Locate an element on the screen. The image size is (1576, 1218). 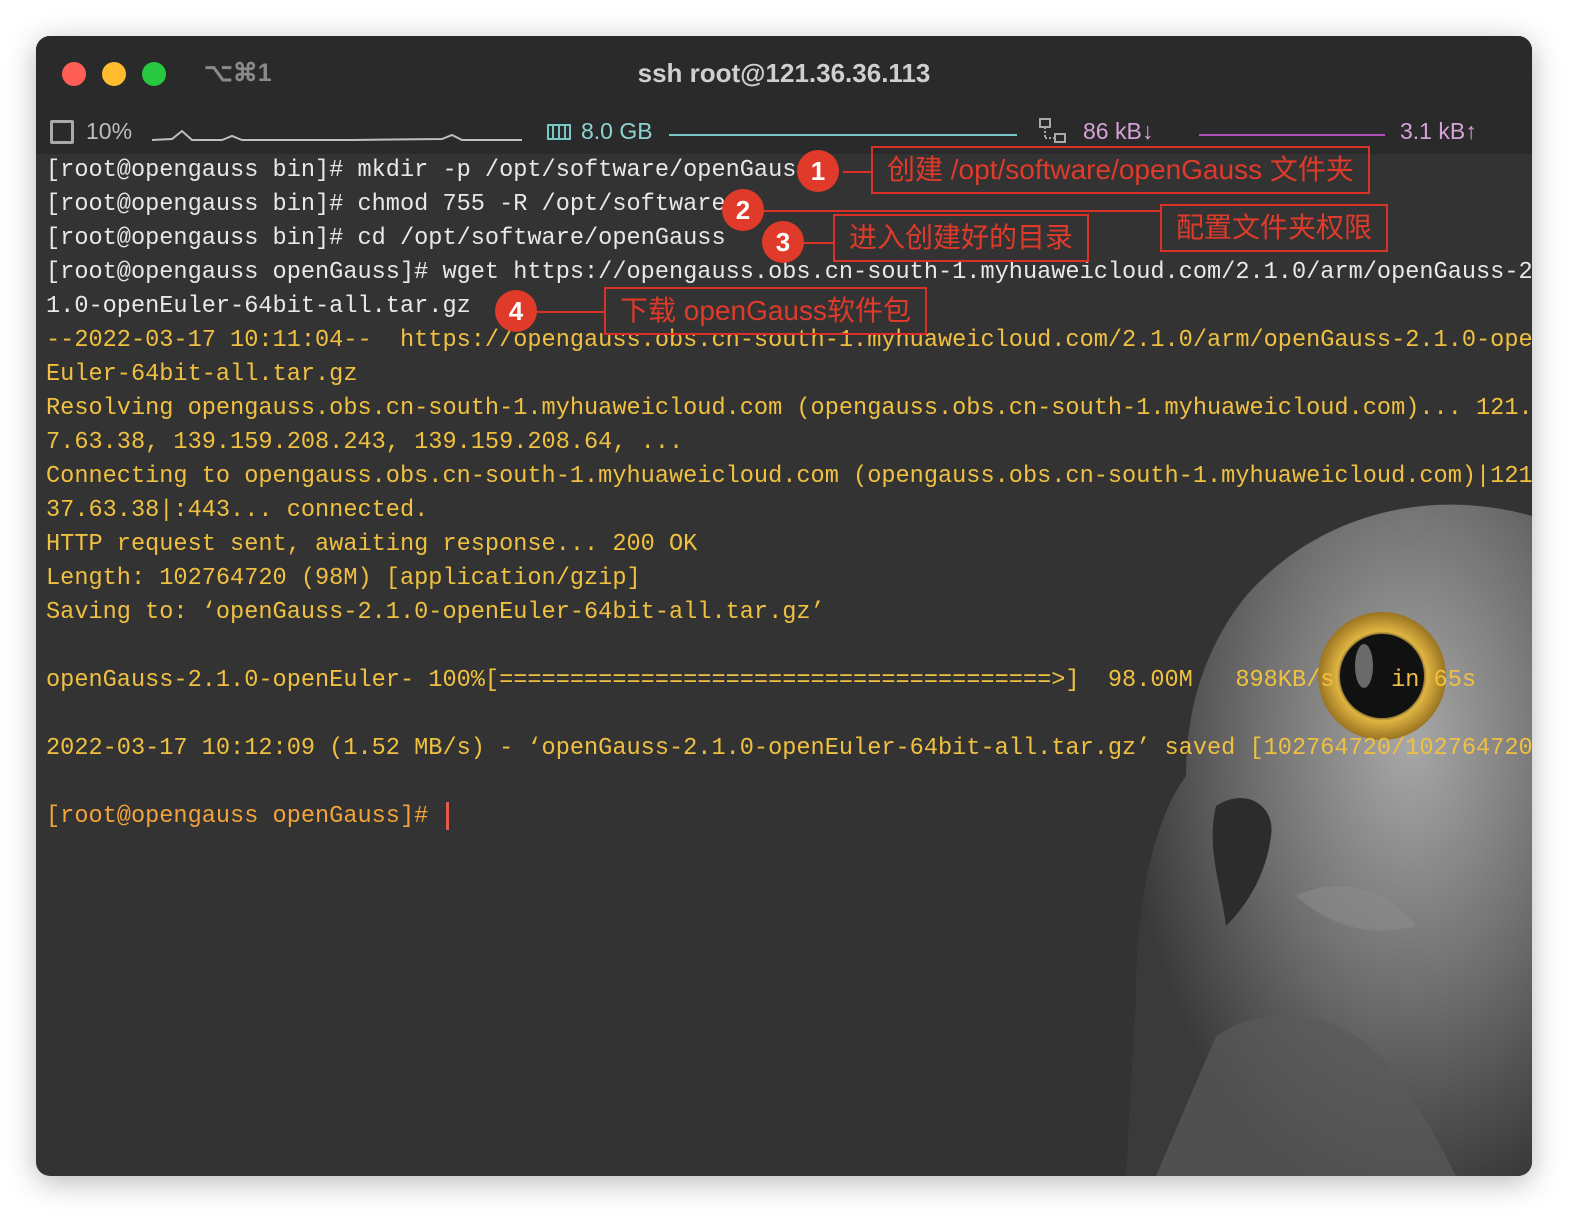
terminal-line: 37.63.38|:443... connected. is located at coordinates (237, 510).